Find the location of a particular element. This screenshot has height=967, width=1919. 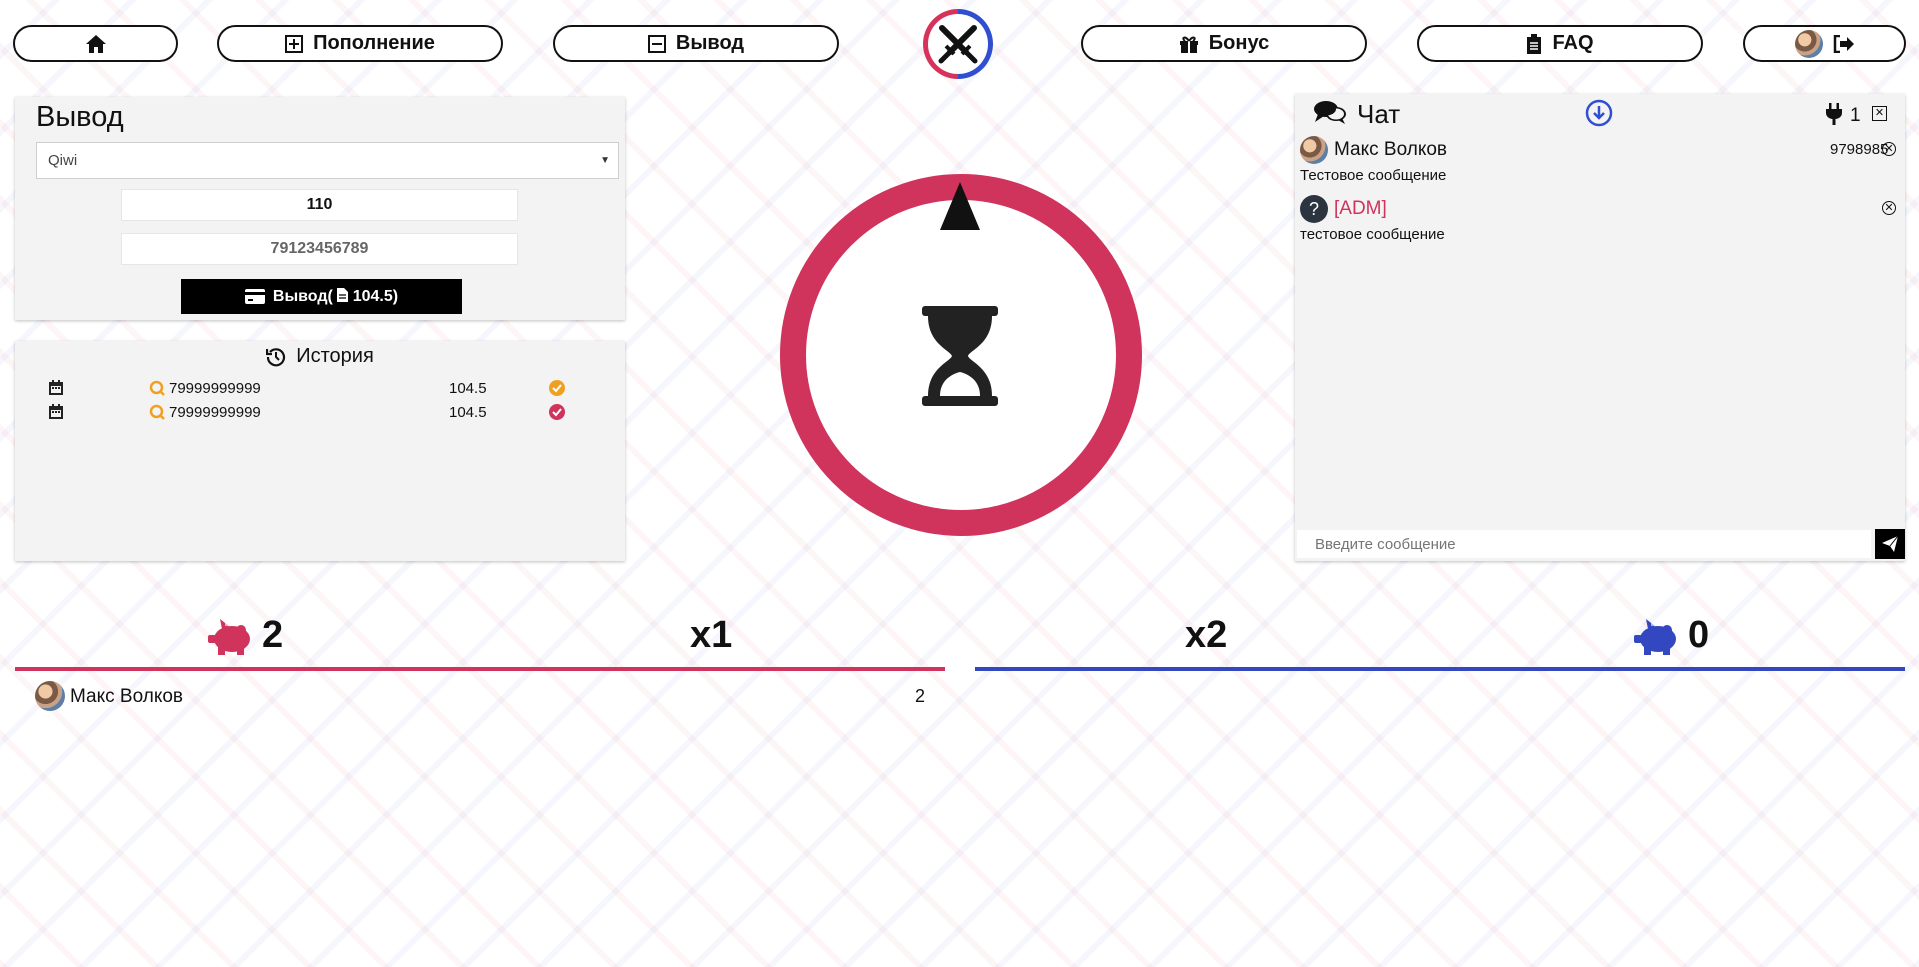

crossed-swords-icon is located at coordinates (958, 44).